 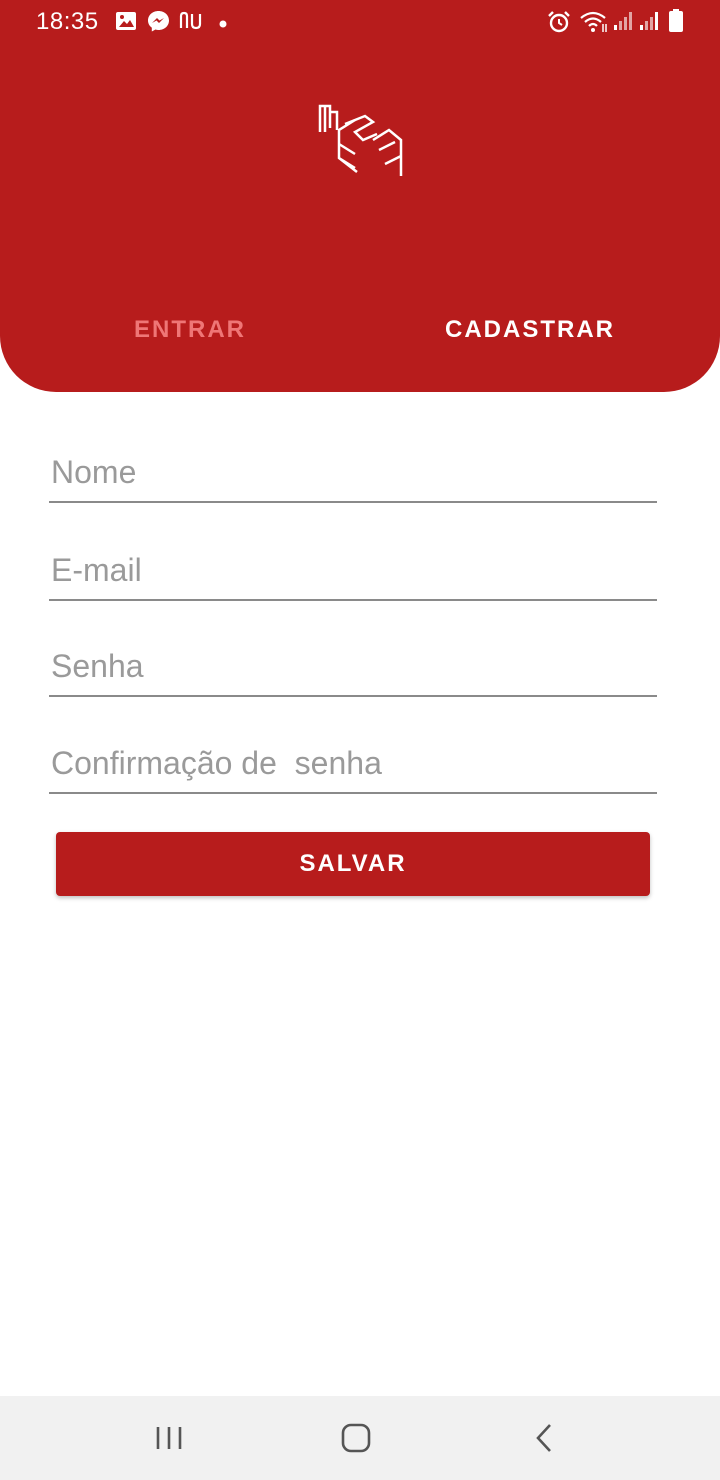 What do you see at coordinates (530, 330) in the screenshot?
I see `tab-cadastrar: CADASTRAR` at bounding box center [530, 330].